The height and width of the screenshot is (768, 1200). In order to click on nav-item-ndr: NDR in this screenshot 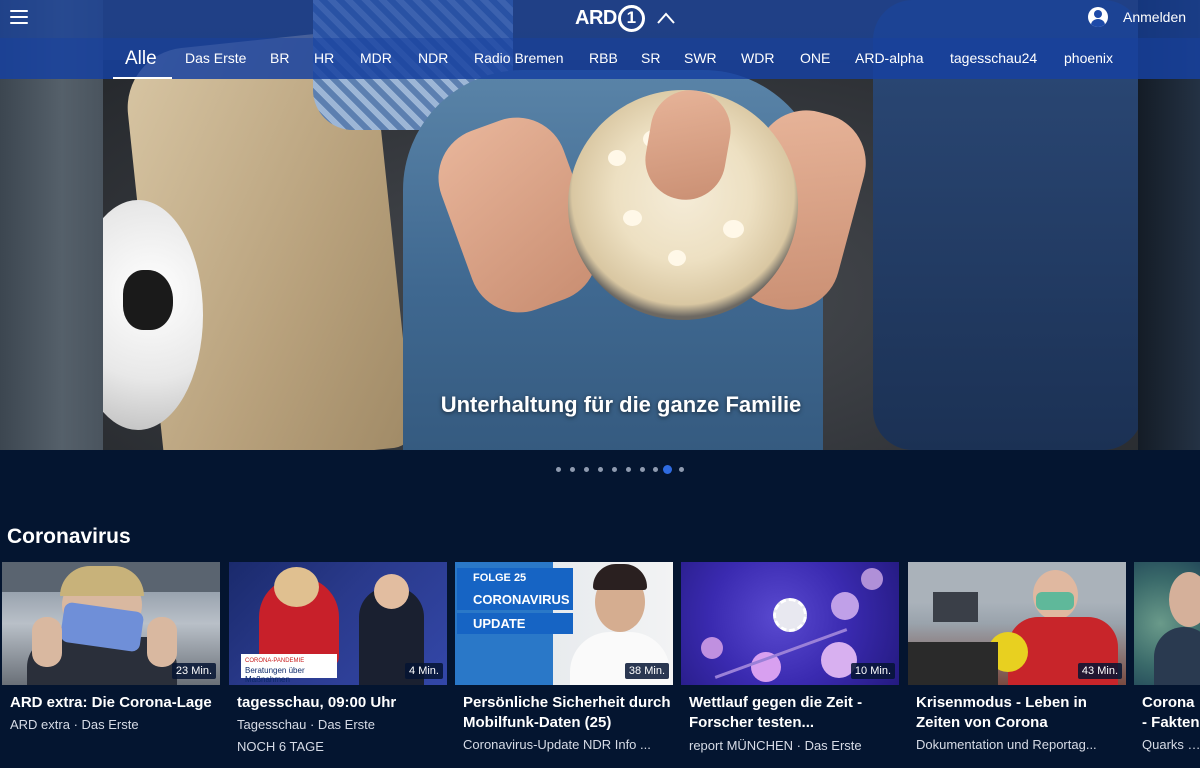, I will do `click(433, 58)`.